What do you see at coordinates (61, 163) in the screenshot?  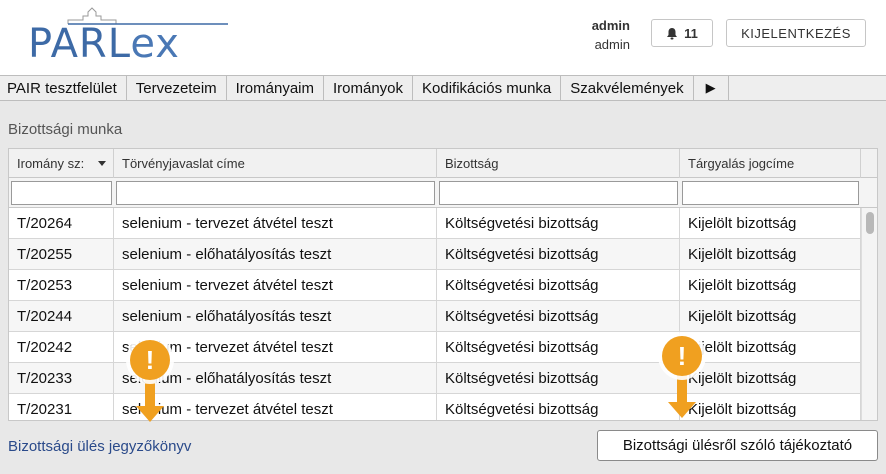 I see `column-header-iromany-szam: Iromány sz:` at bounding box center [61, 163].